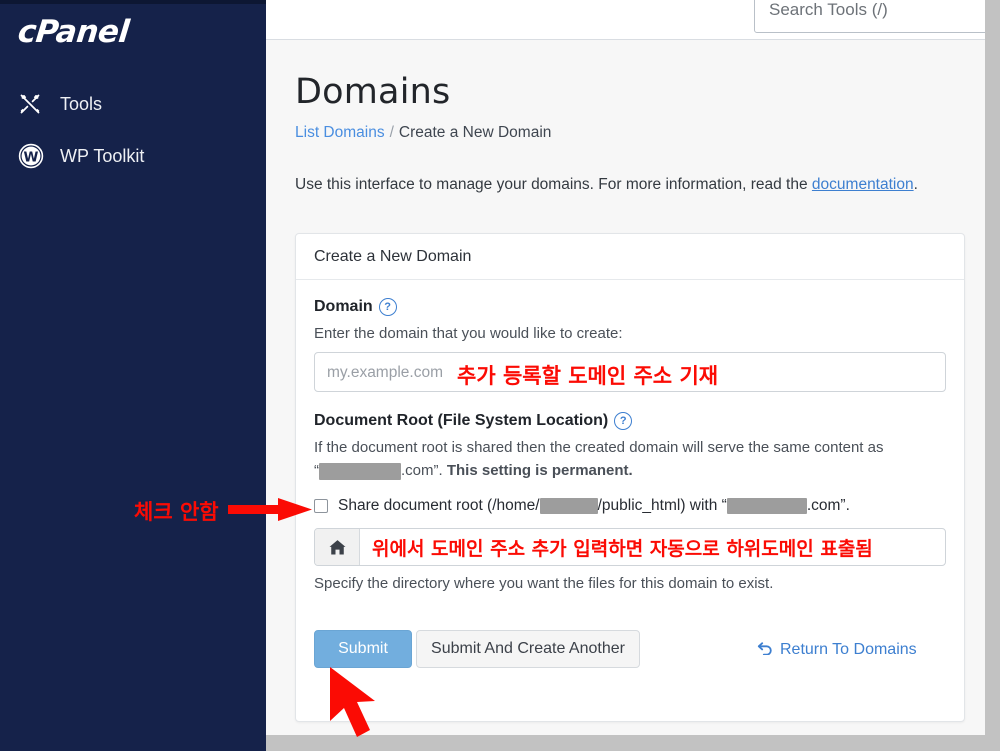 The width and height of the screenshot is (1000, 751). What do you see at coordinates (915, 184) in the screenshot?
I see `intro-text-after: .` at bounding box center [915, 184].